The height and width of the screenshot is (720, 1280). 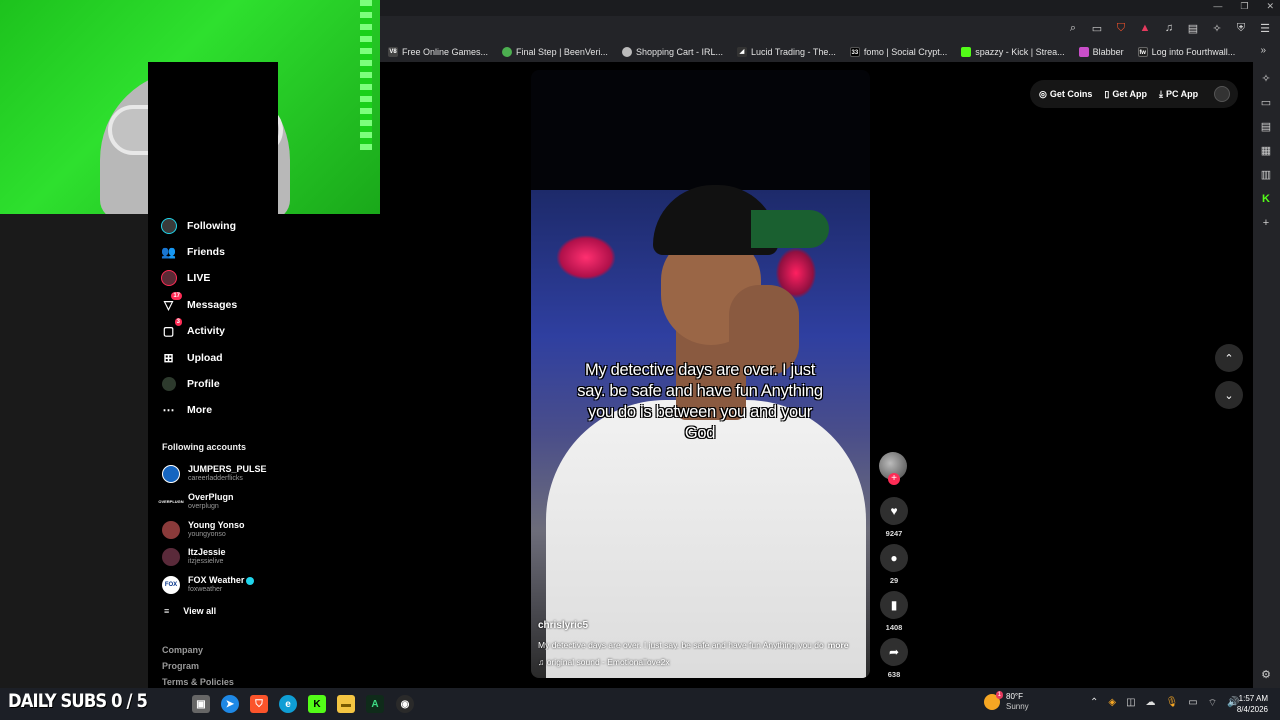 What do you see at coordinates (168, 357) in the screenshot?
I see `upload-icon: ⊞` at bounding box center [168, 357].